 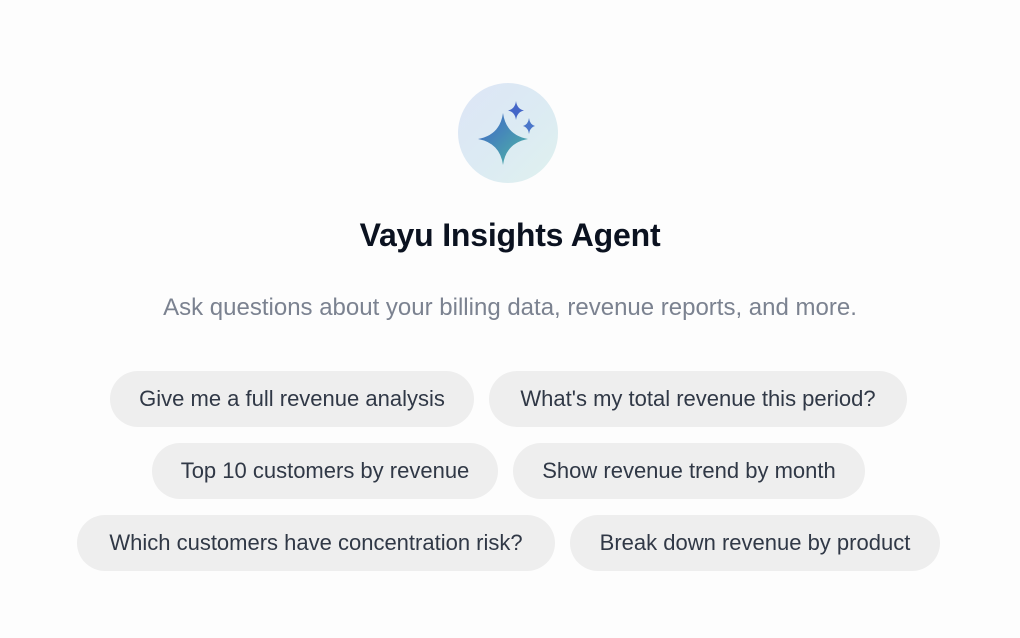 I want to click on sparkle-icon, so click(x=506, y=133).